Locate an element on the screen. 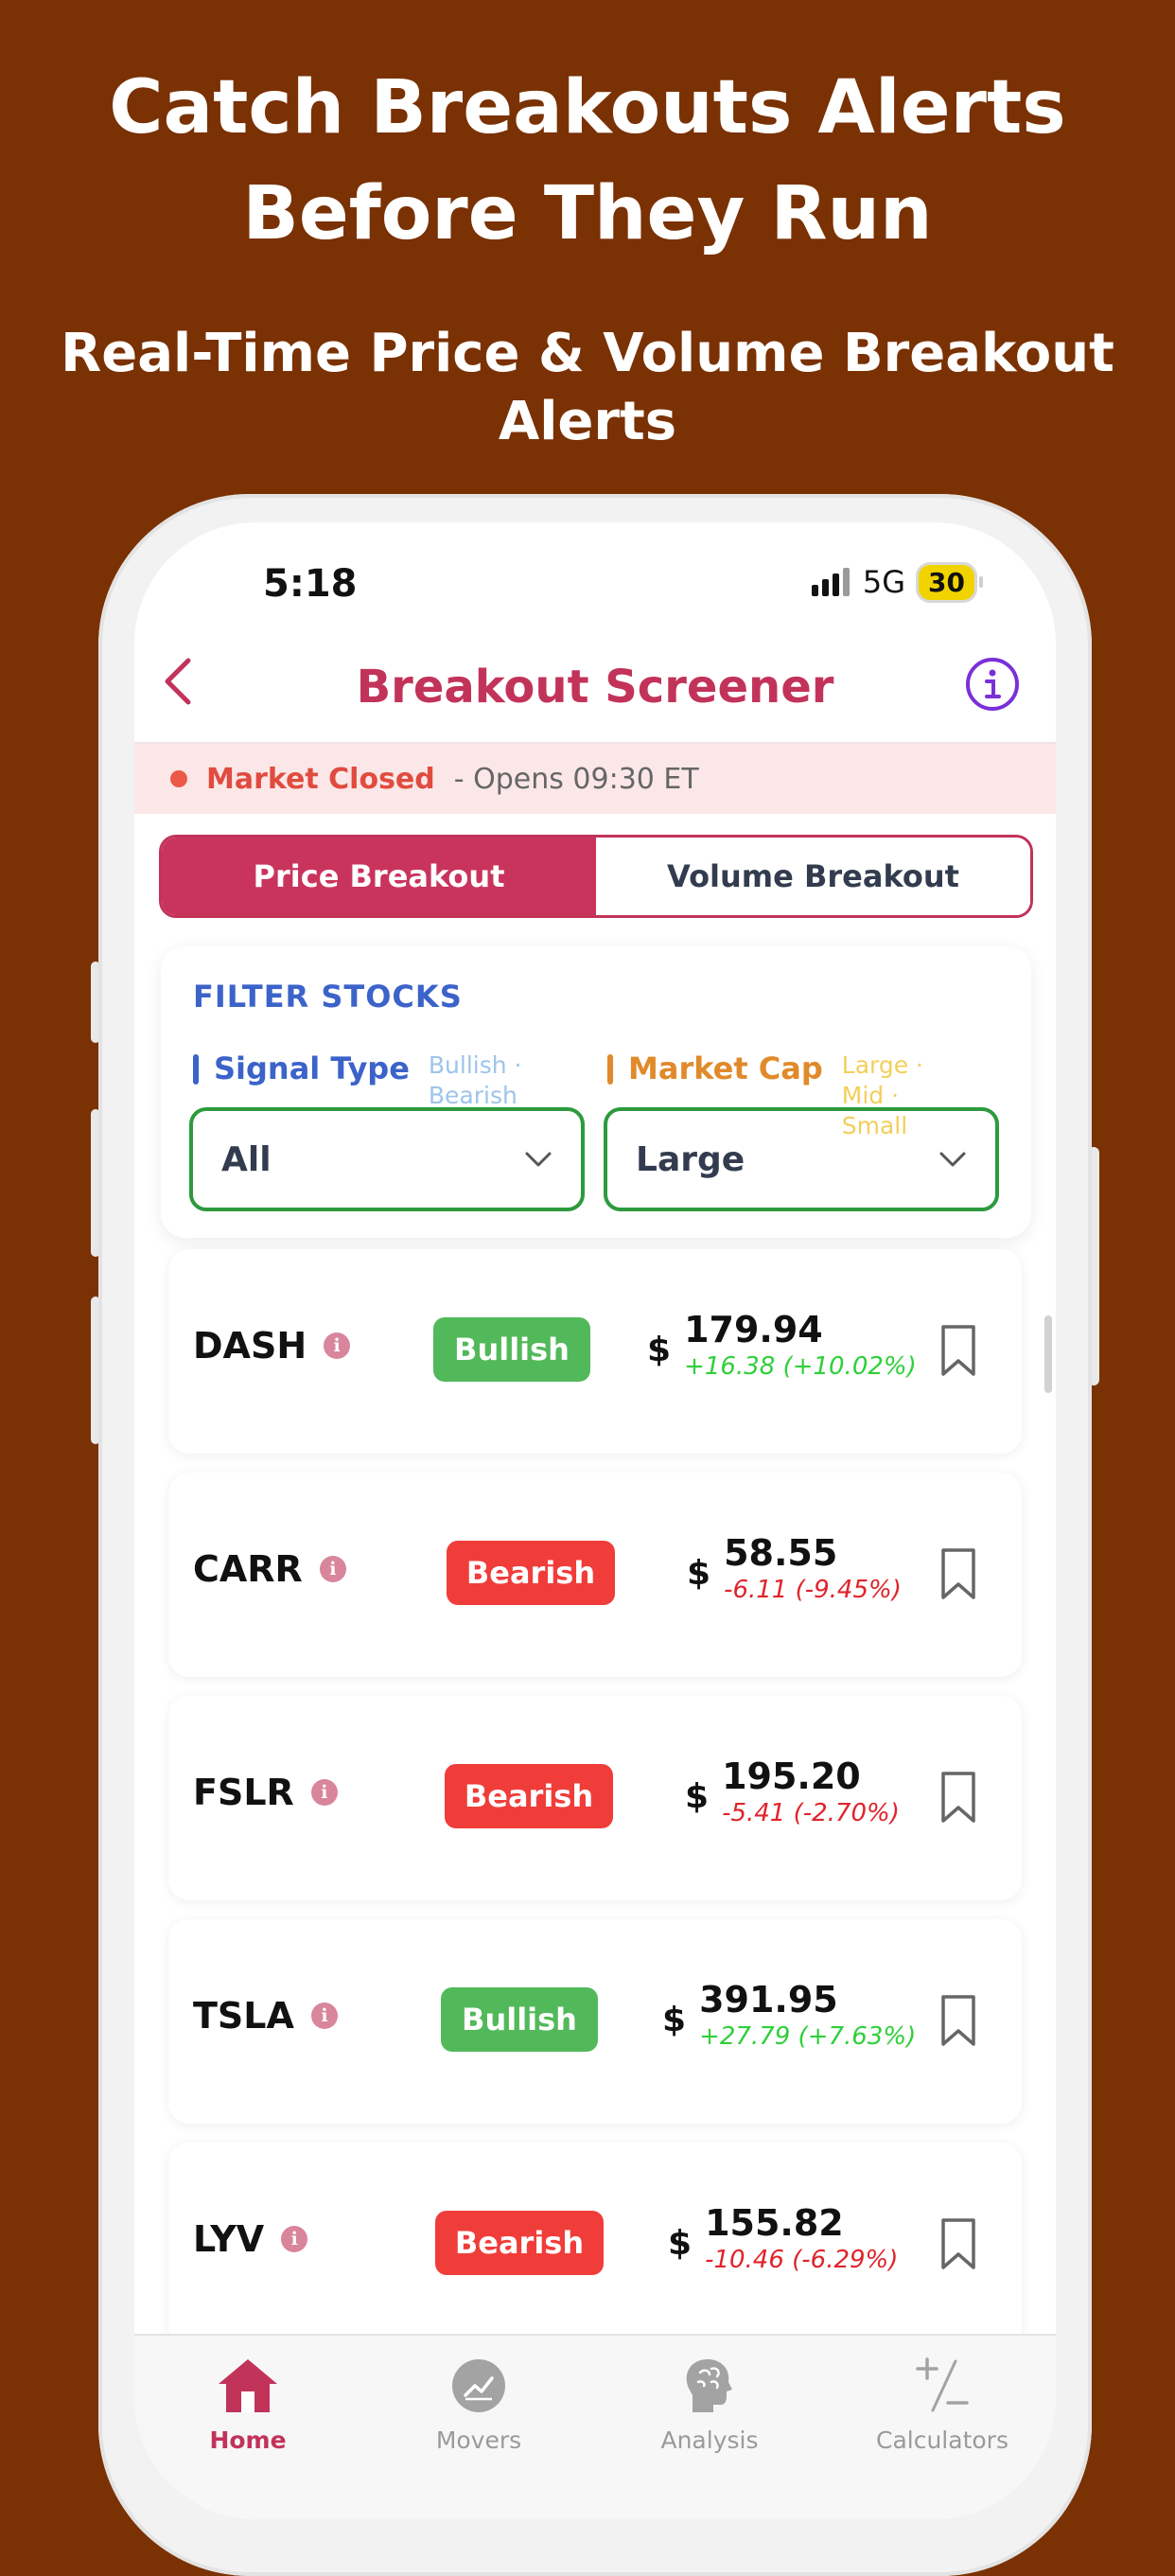 The height and width of the screenshot is (2576, 1175). tab-volume-breakout: Volume Breakout is located at coordinates (813, 876).